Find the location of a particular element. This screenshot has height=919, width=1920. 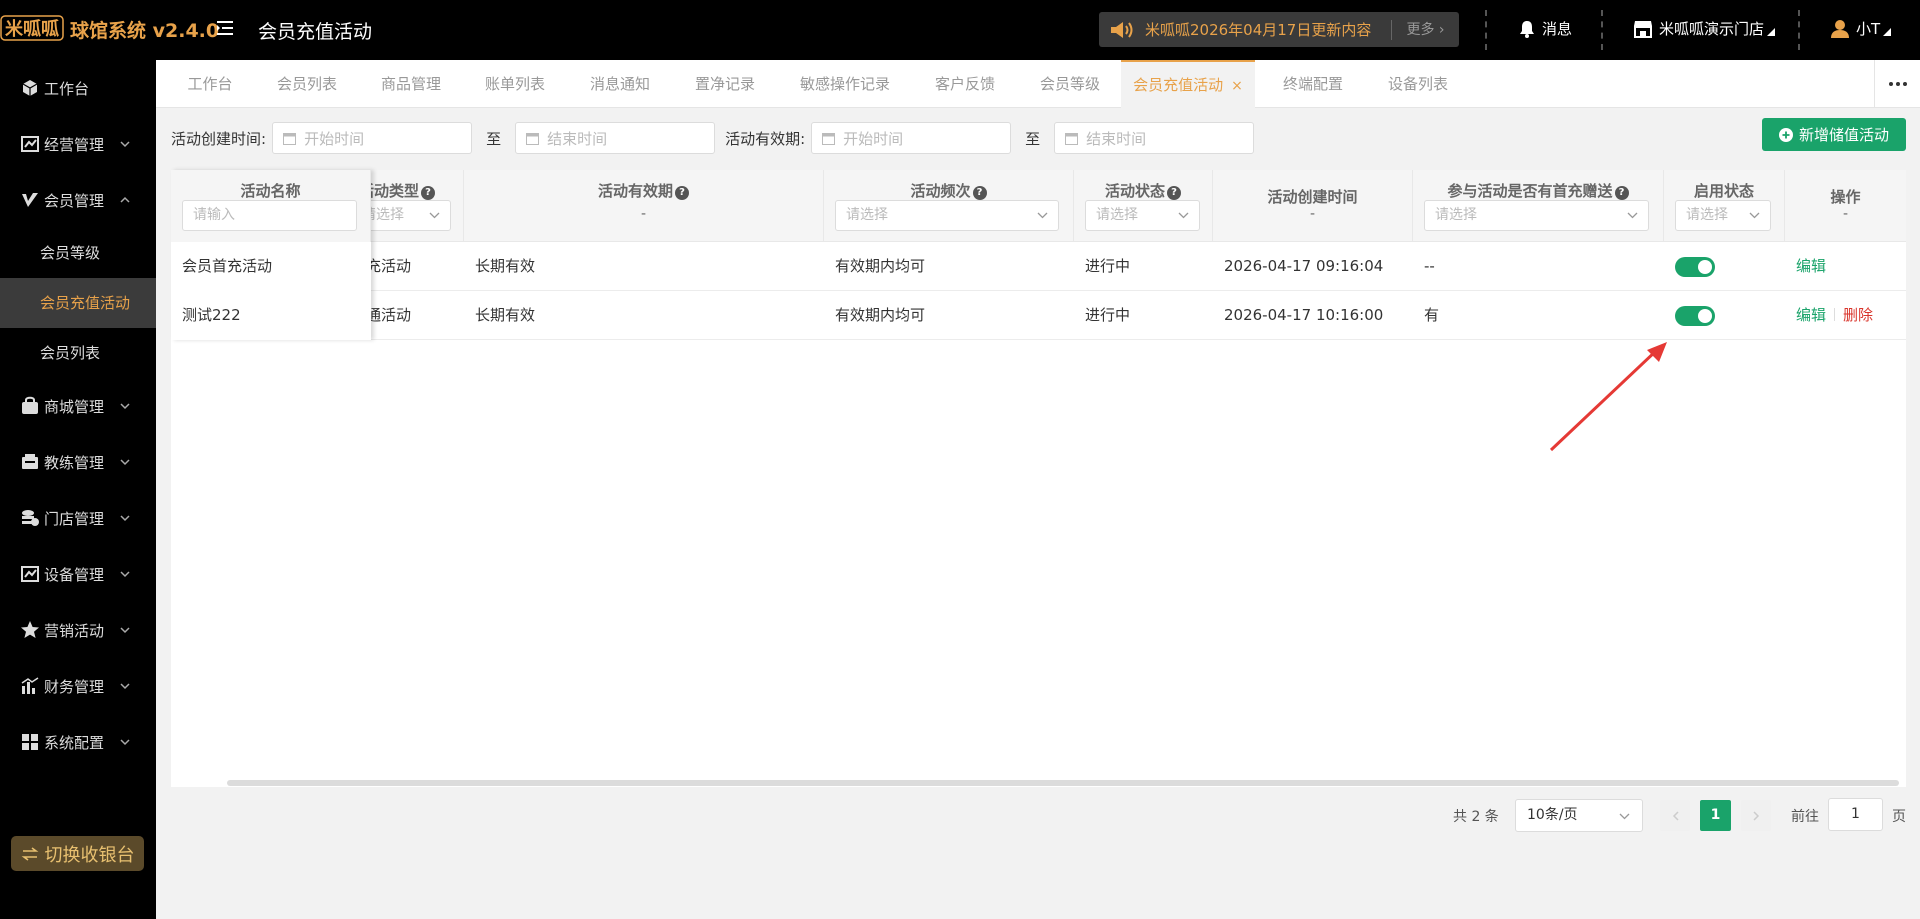

annotation-arrow-icon is located at coordinates (1608, 397).